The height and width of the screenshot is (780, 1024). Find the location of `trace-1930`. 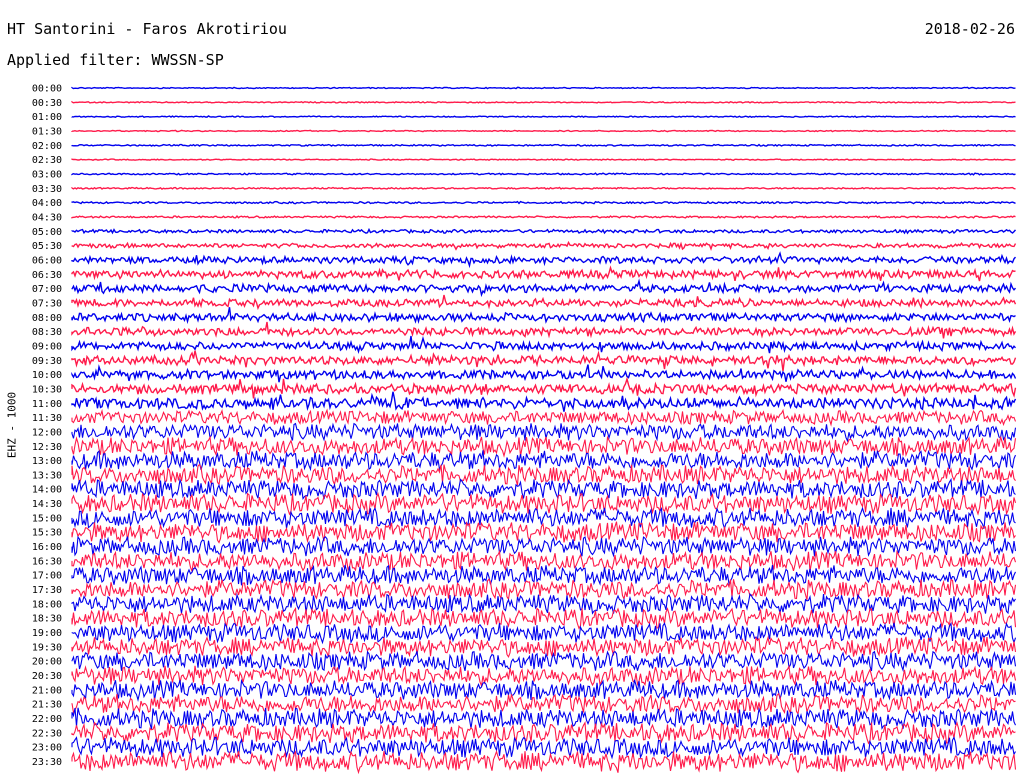

trace-1930 is located at coordinates (544, 647).